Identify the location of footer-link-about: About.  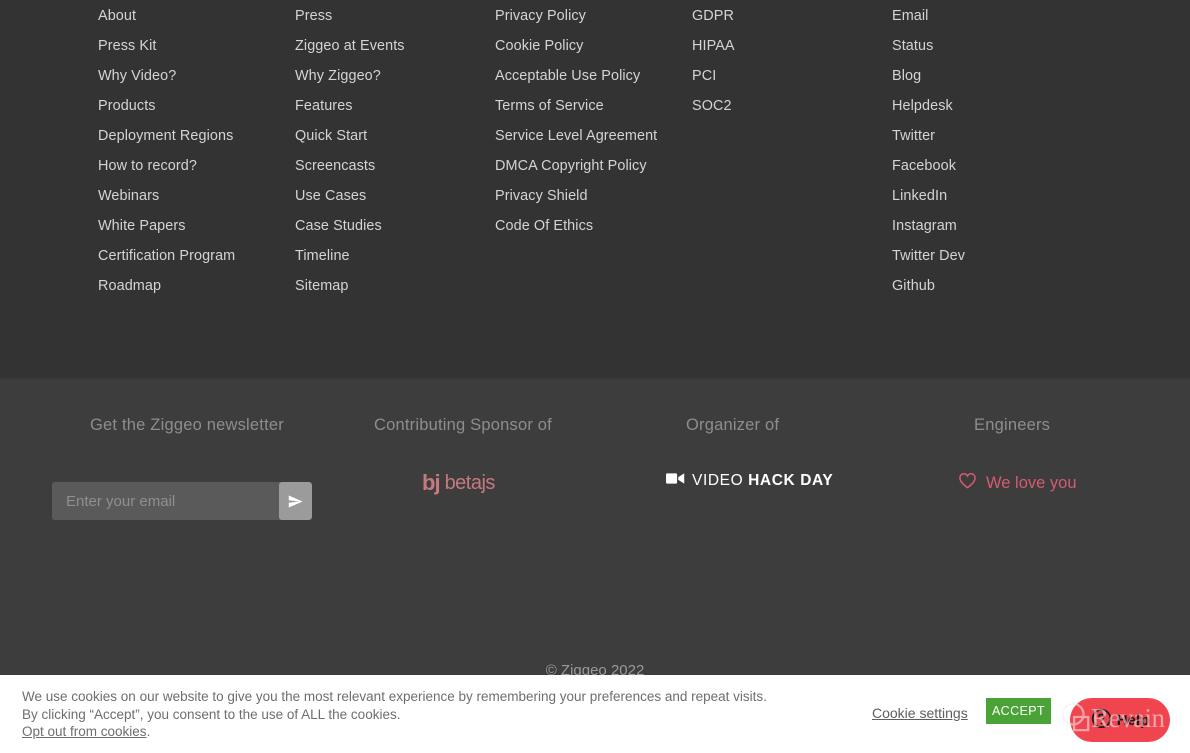
(193, 16).